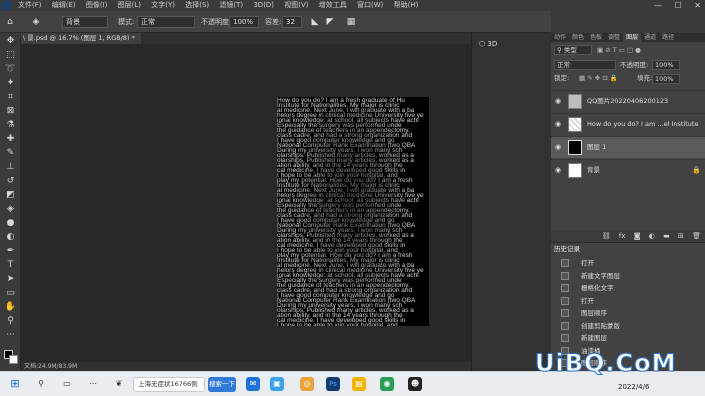 The image size is (705, 396). What do you see at coordinates (10, 251) in the screenshot?
I see `pen-tool-icon: ✒` at bounding box center [10, 251].